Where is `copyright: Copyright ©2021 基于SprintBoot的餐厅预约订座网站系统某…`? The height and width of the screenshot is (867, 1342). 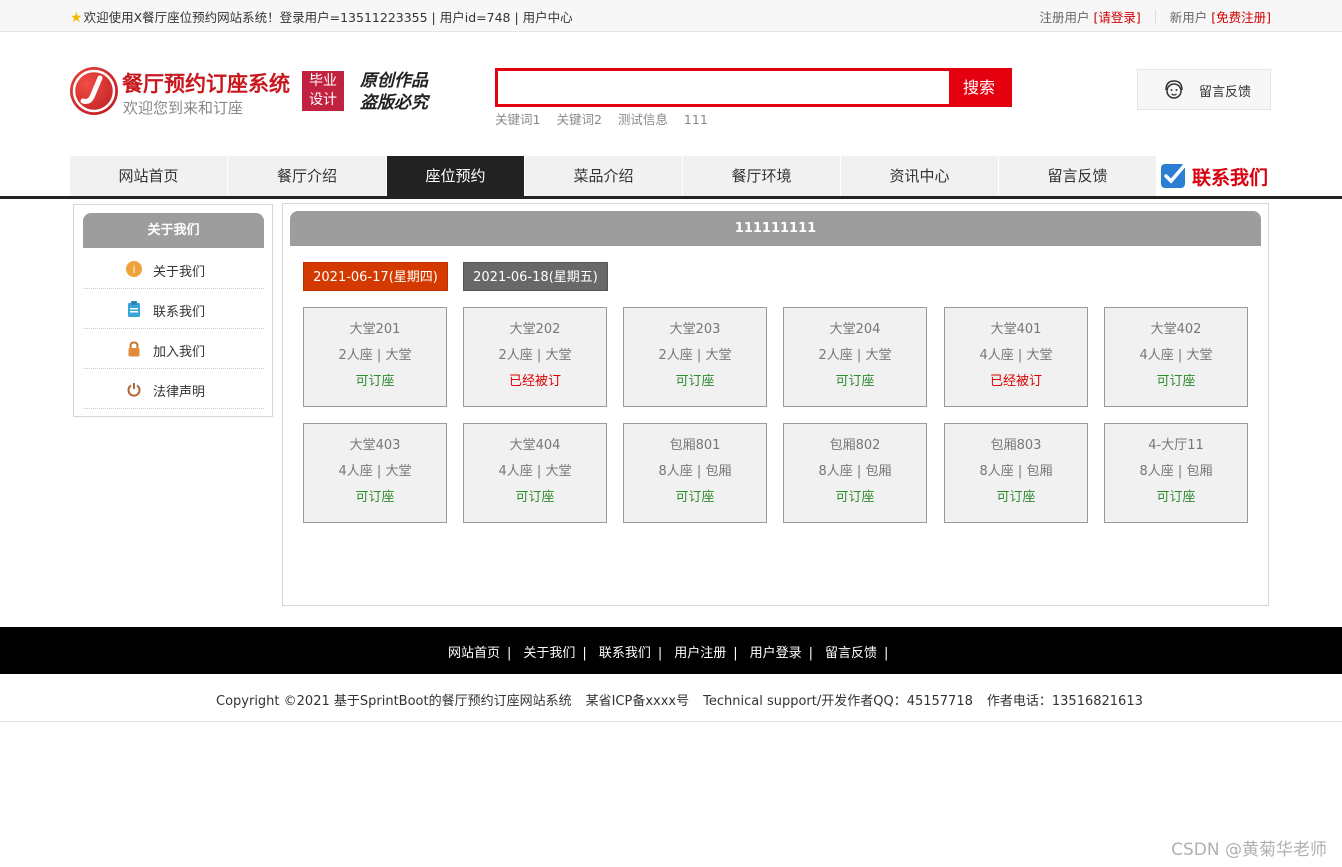 copyright: Copyright ©2021 基于SprintBoot的餐厅预约订座网站系统某… is located at coordinates (686, 699).